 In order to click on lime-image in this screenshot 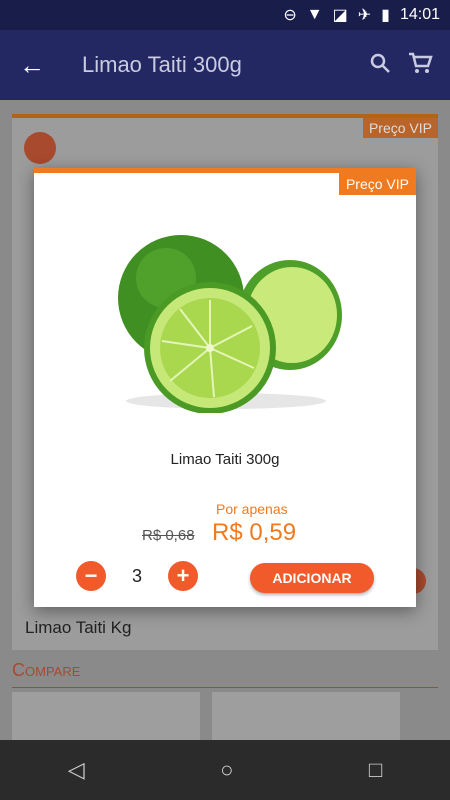, I will do `click(230, 324)`.